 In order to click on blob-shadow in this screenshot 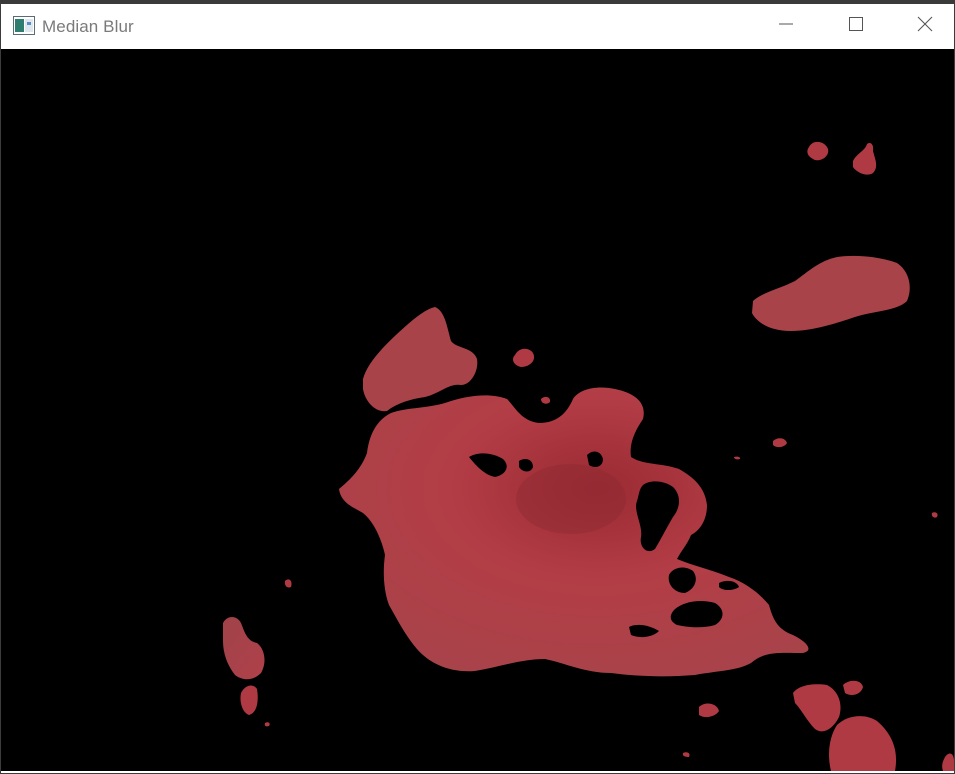, I will do `click(571, 499)`.